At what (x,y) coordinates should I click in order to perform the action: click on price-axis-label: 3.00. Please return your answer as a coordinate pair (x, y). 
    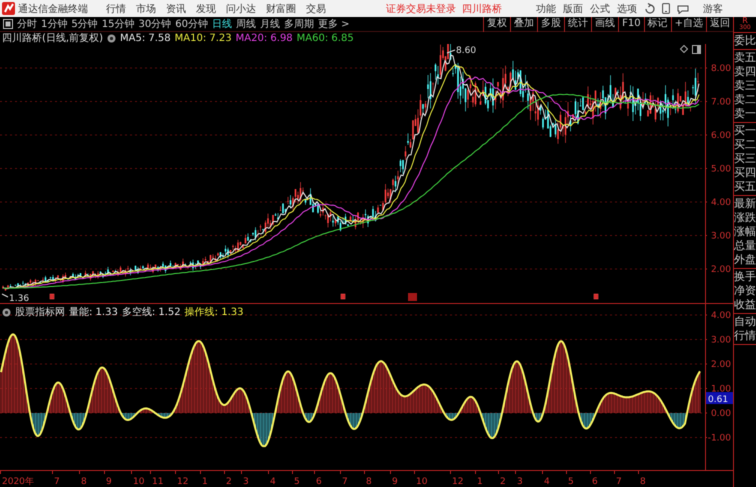
    Looking at the image, I should click on (720, 237).